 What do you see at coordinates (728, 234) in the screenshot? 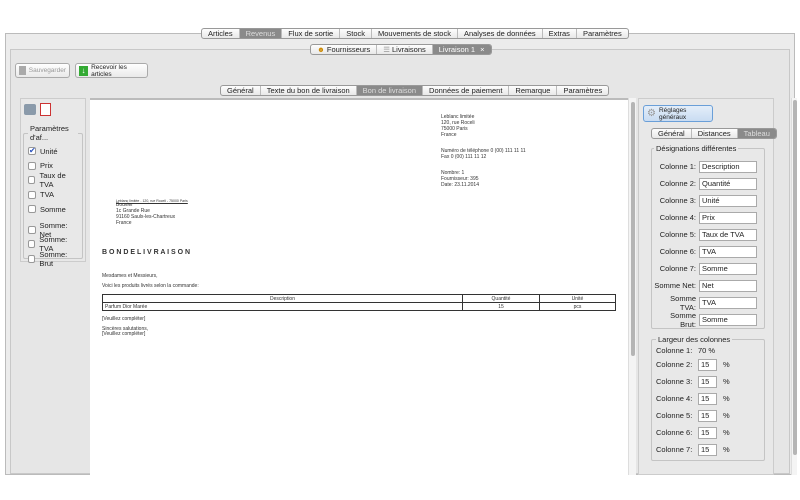
I see `designation-input: Taux de TVA` at bounding box center [728, 234].